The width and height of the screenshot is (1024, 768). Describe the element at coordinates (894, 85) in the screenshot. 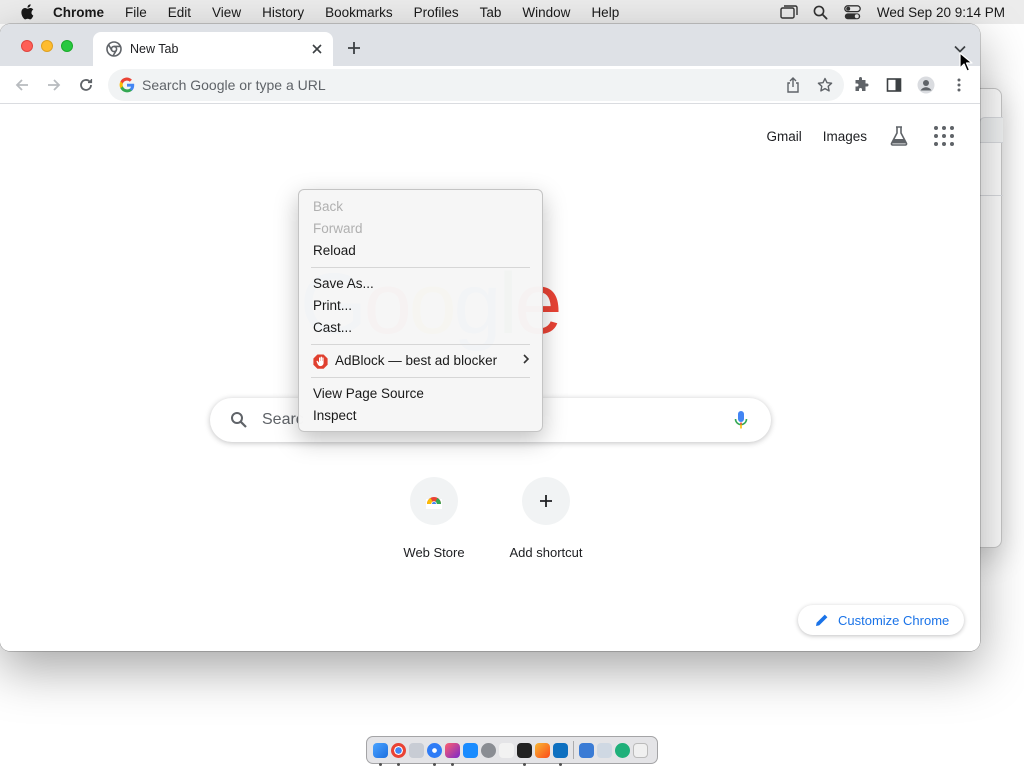

I see `side-panel-icon` at that location.